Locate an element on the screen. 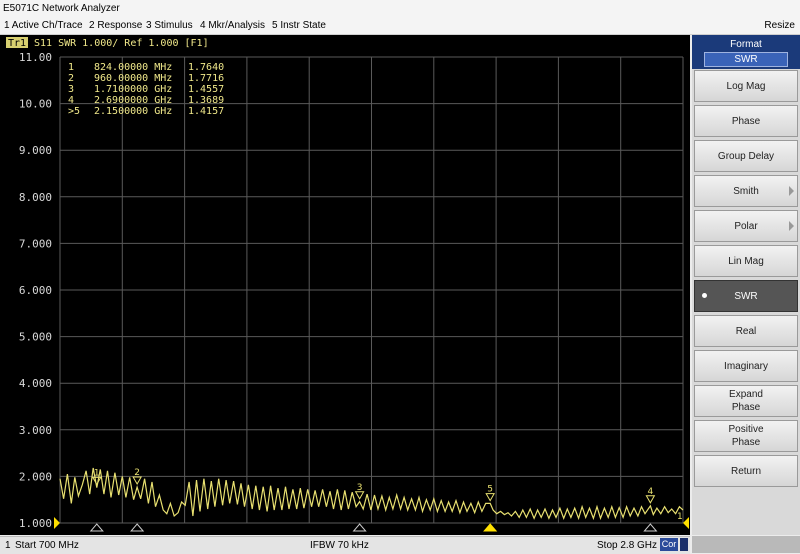 This screenshot has width=800, height=554. y-tick-label: 1.000 is located at coordinates (35, 523).